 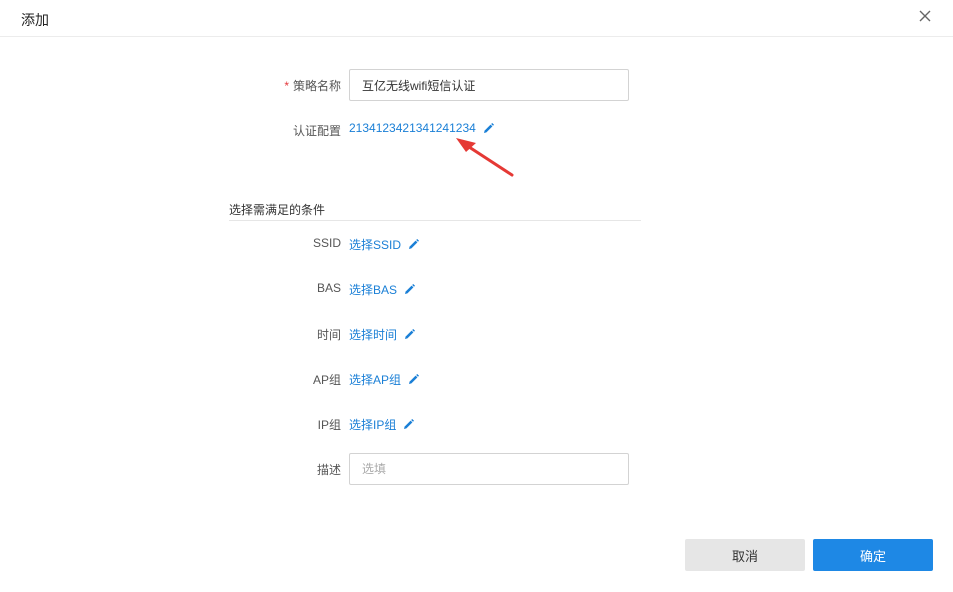 I want to click on strategy-name-label: * 策略名称, so click(x=271, y=85).